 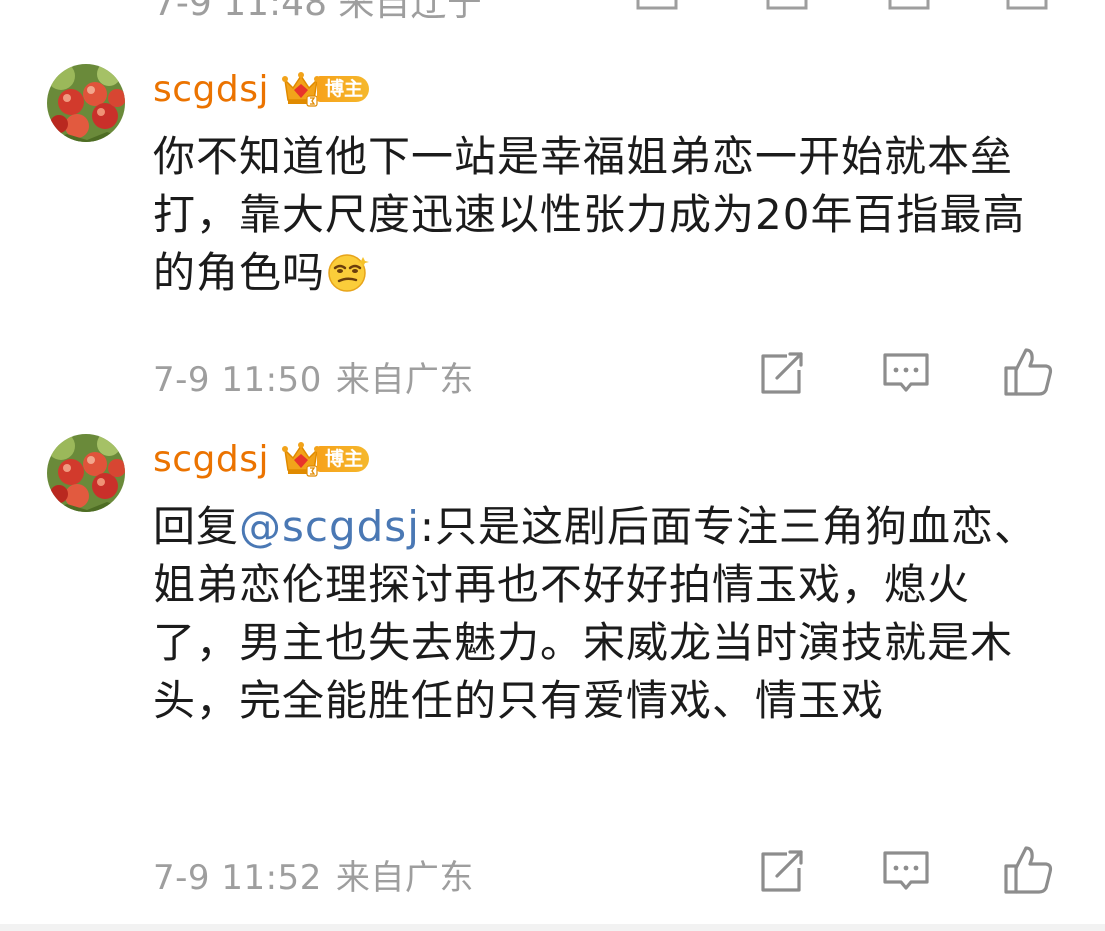 I want to click on previous-comment-meta-row: 7-9 11:48 来自辽宁, so click(x=552, y=12).